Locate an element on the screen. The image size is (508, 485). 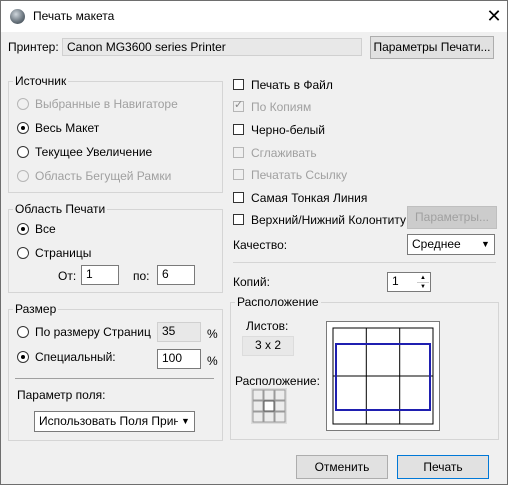
app-icon is located at coordinates (17, 16).